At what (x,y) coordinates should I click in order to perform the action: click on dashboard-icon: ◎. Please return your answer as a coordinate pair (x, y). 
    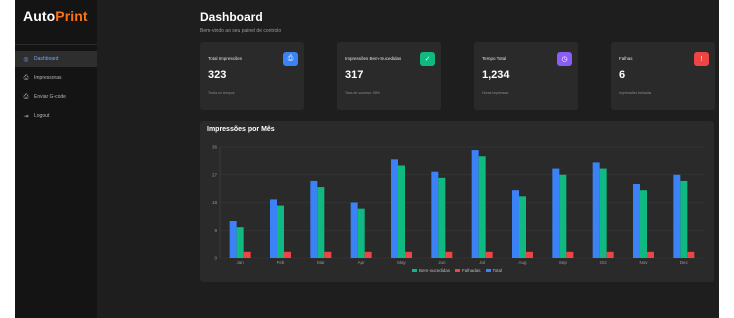
    Looking at the image, I should click on (26, 59).